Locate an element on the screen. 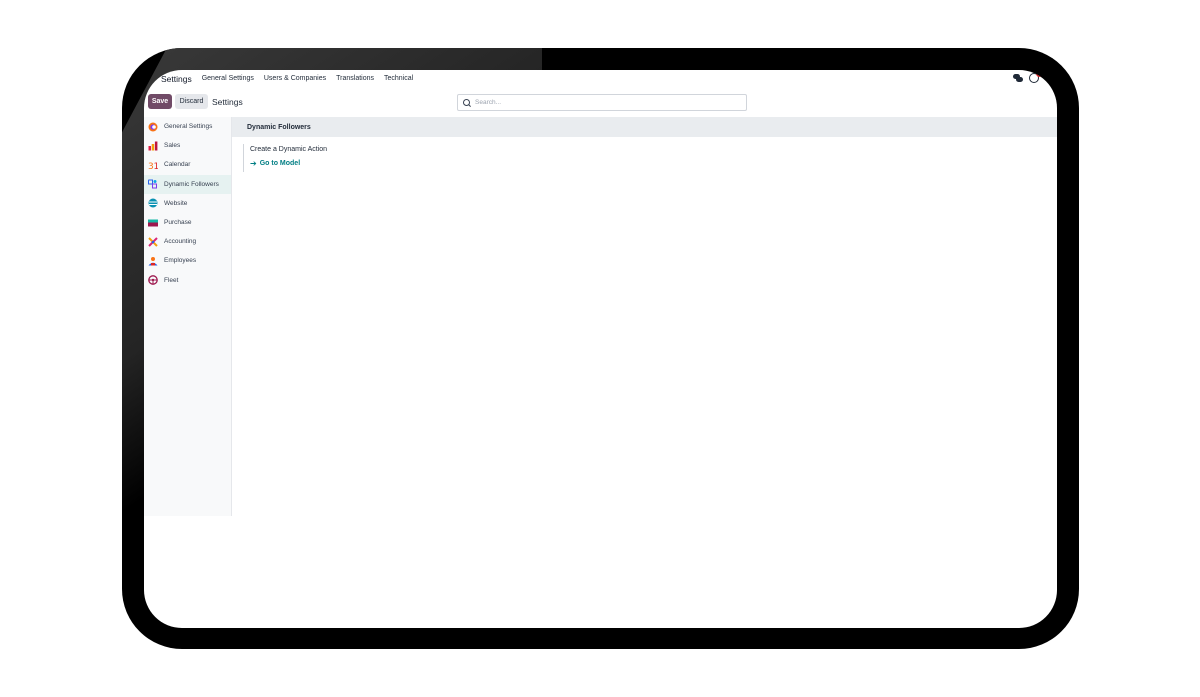 The image size is (1200, 697). employees-icon is located at coordinates (153, 261).